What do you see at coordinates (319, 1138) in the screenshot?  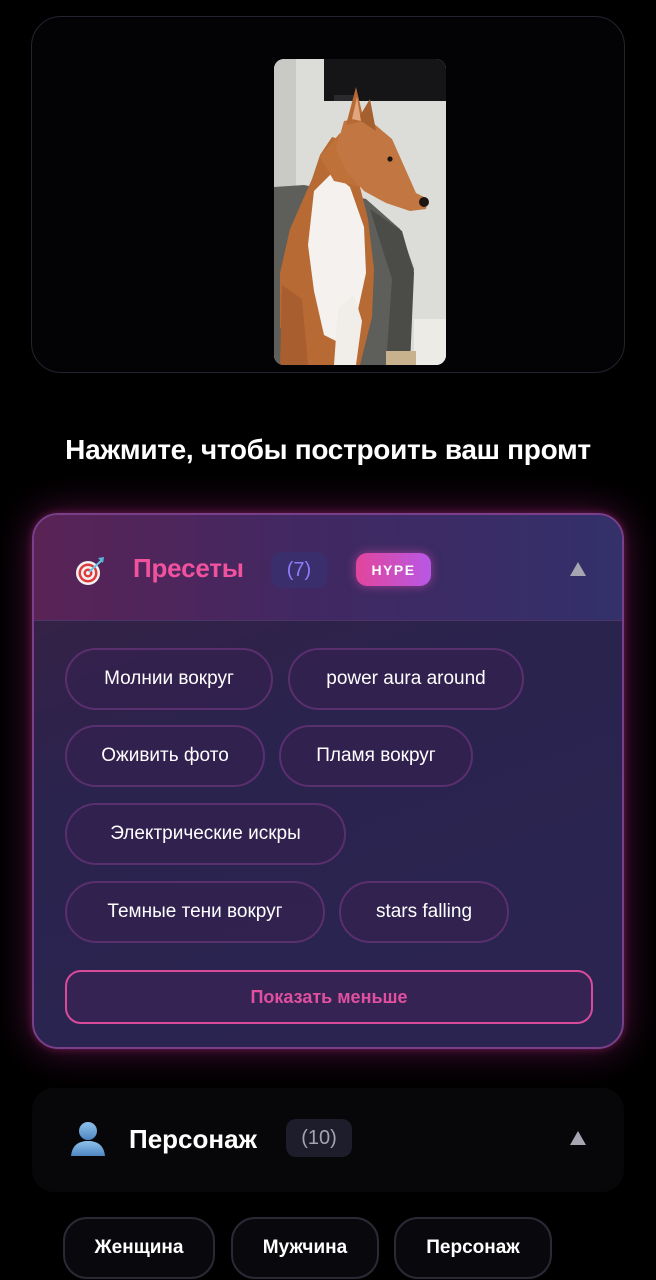 I see `character-count-badge: (10)` at bounding box center [319, 1138].